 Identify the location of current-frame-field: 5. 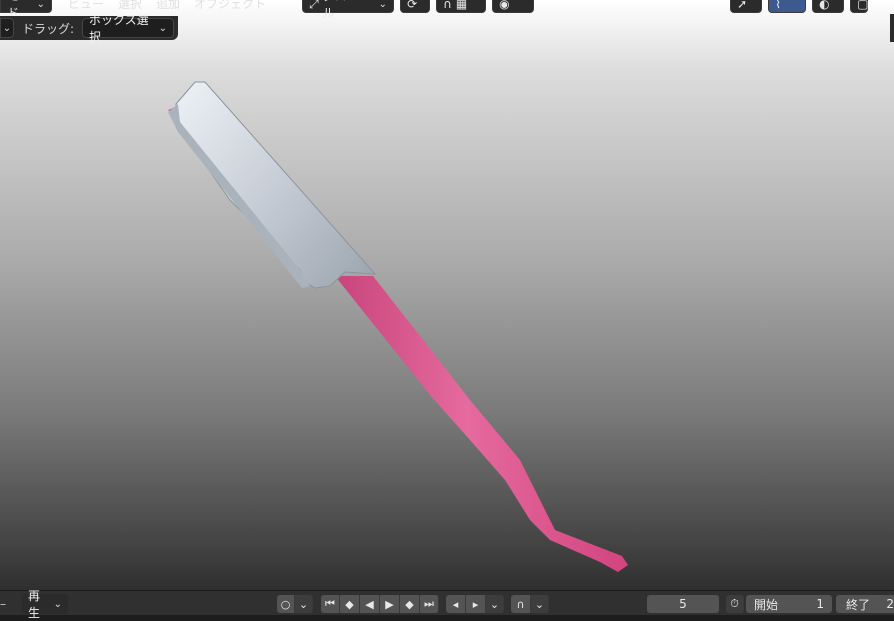
(683, 604).